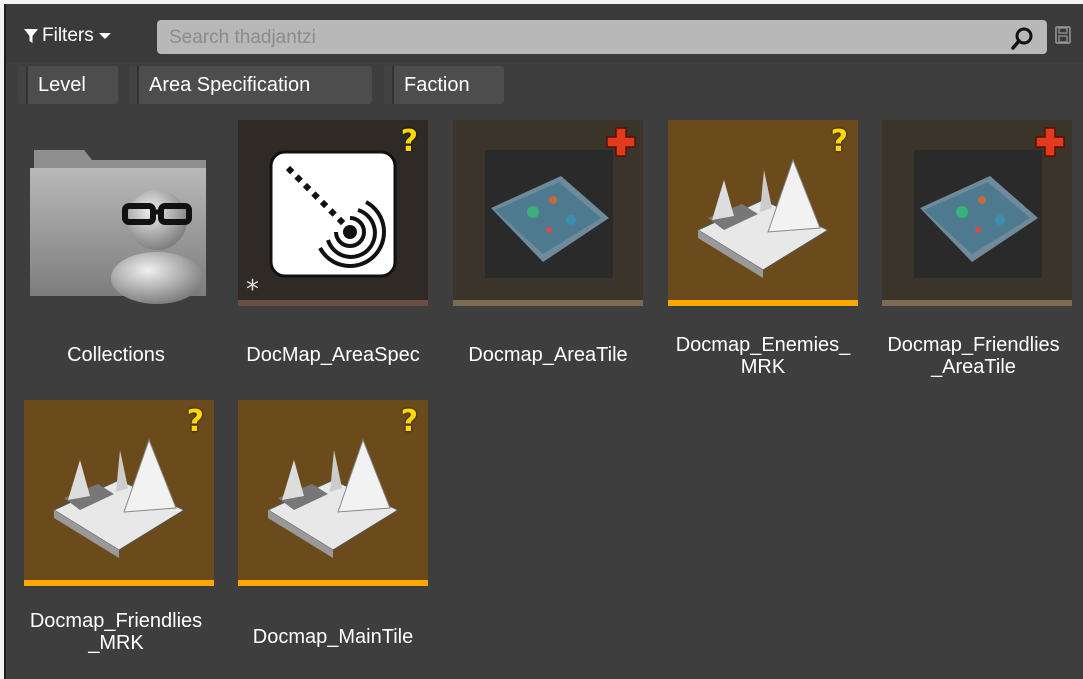  I want to click on filters-label: Filters, so click(68, 35).